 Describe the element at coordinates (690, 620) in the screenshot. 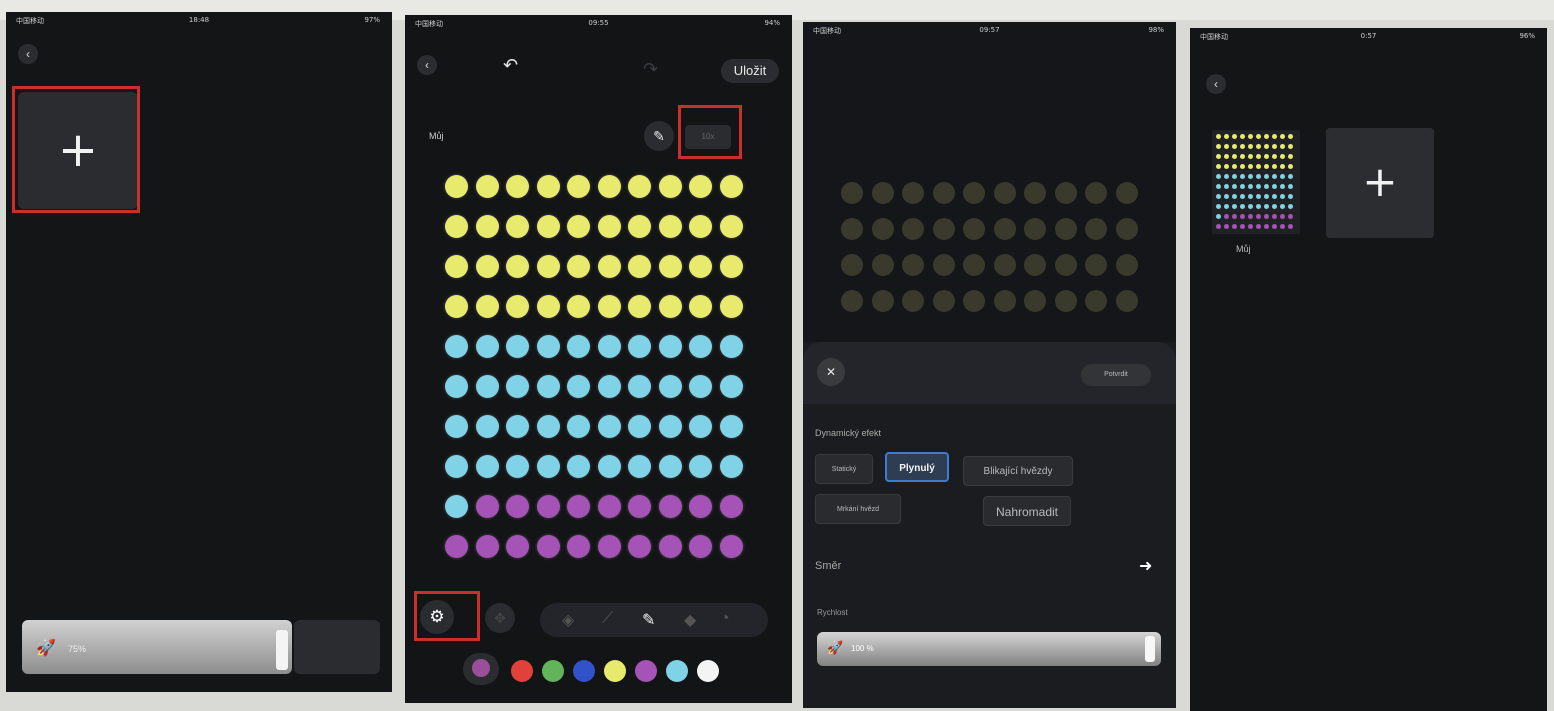

I see `eraser-icon: ◆` at that location.